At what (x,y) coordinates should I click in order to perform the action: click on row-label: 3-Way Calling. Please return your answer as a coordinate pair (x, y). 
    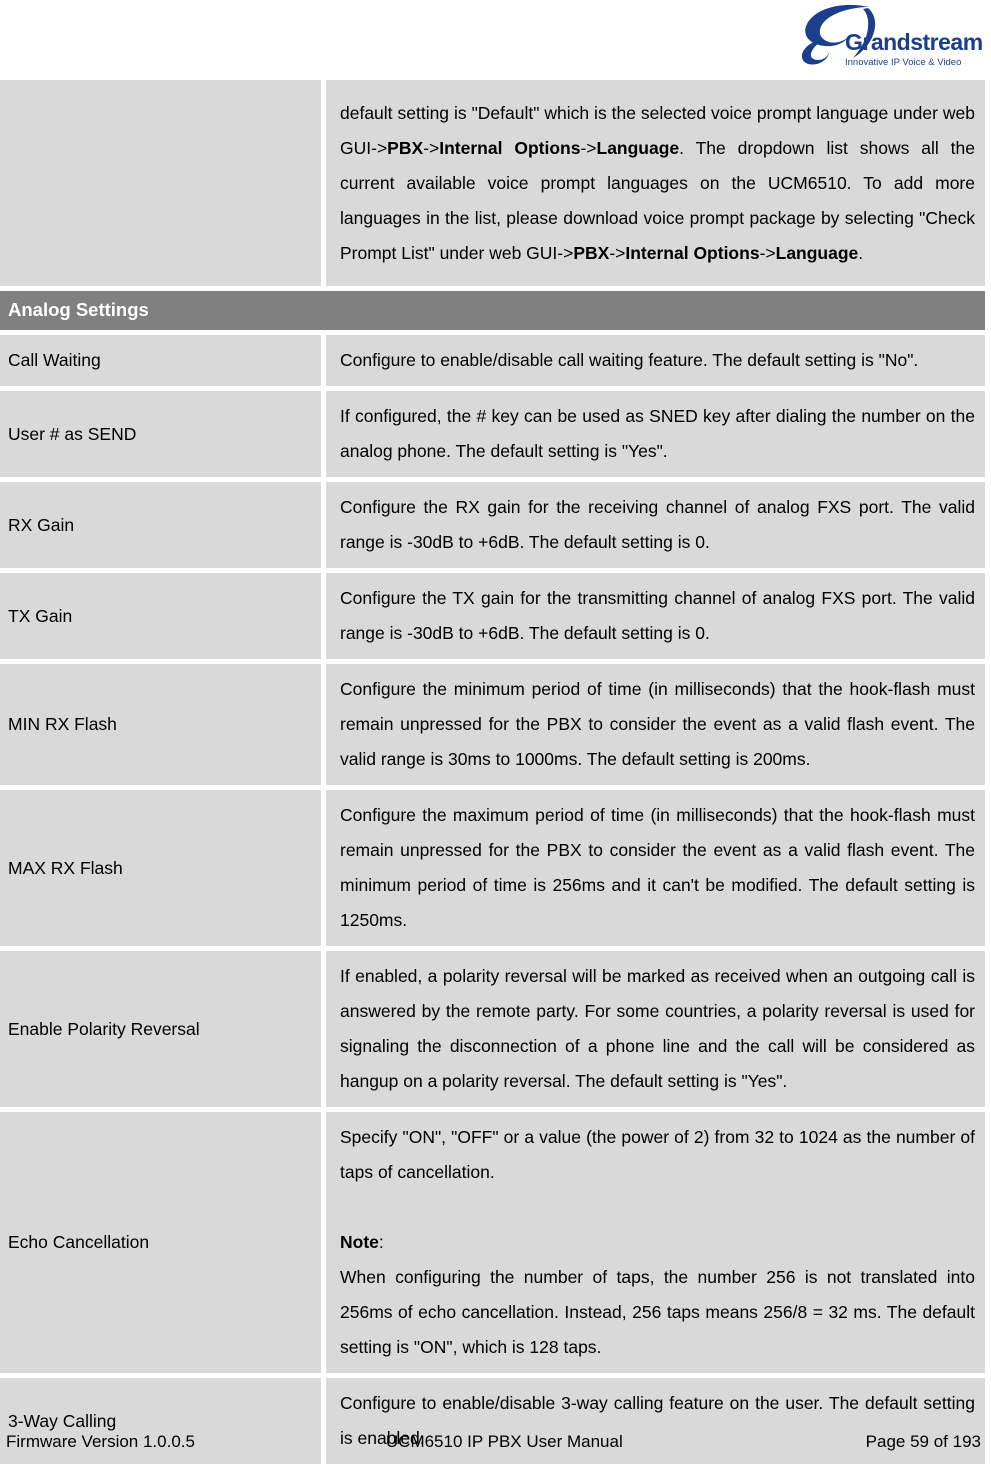
    Looking at the image, I should click on (163, 1423).